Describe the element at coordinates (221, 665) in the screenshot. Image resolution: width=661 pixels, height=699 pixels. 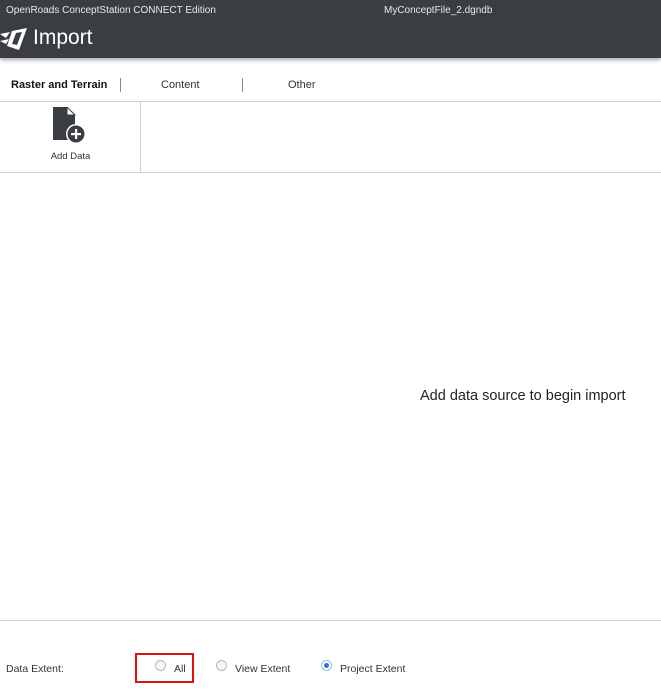
I see `radio-view-extent-circle` at that location.